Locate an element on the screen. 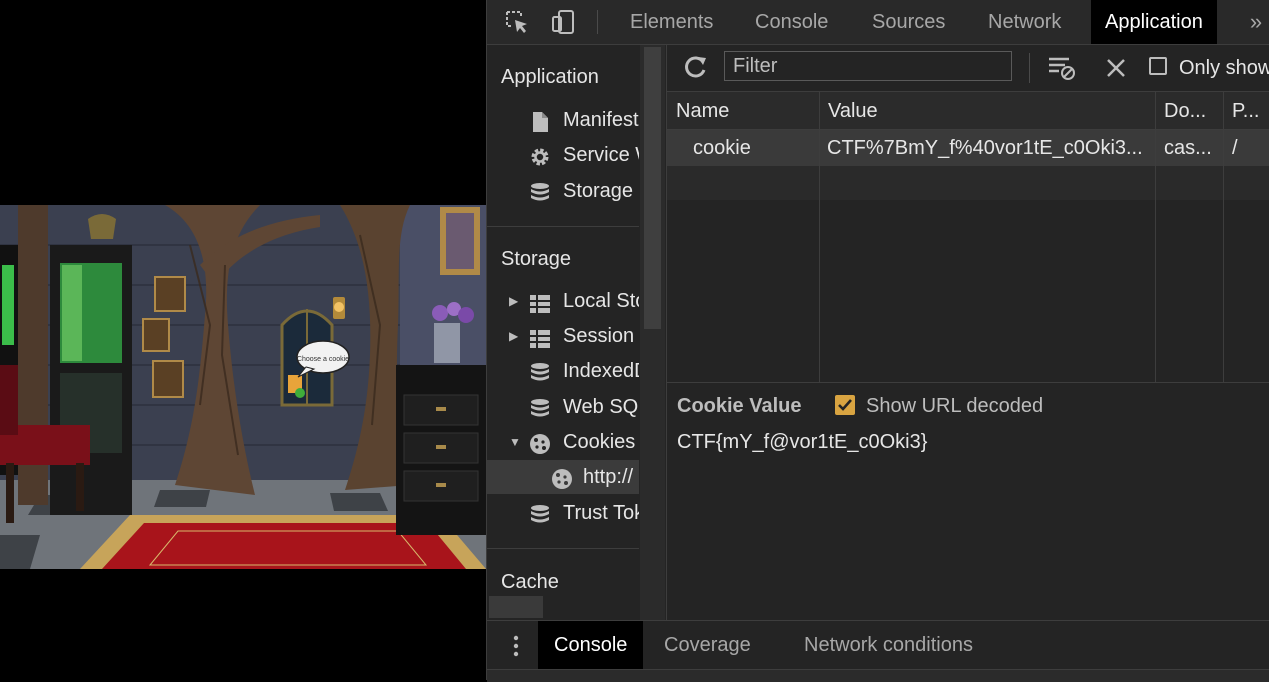  tab-sources: Sources is located at coordinates (908, 22).